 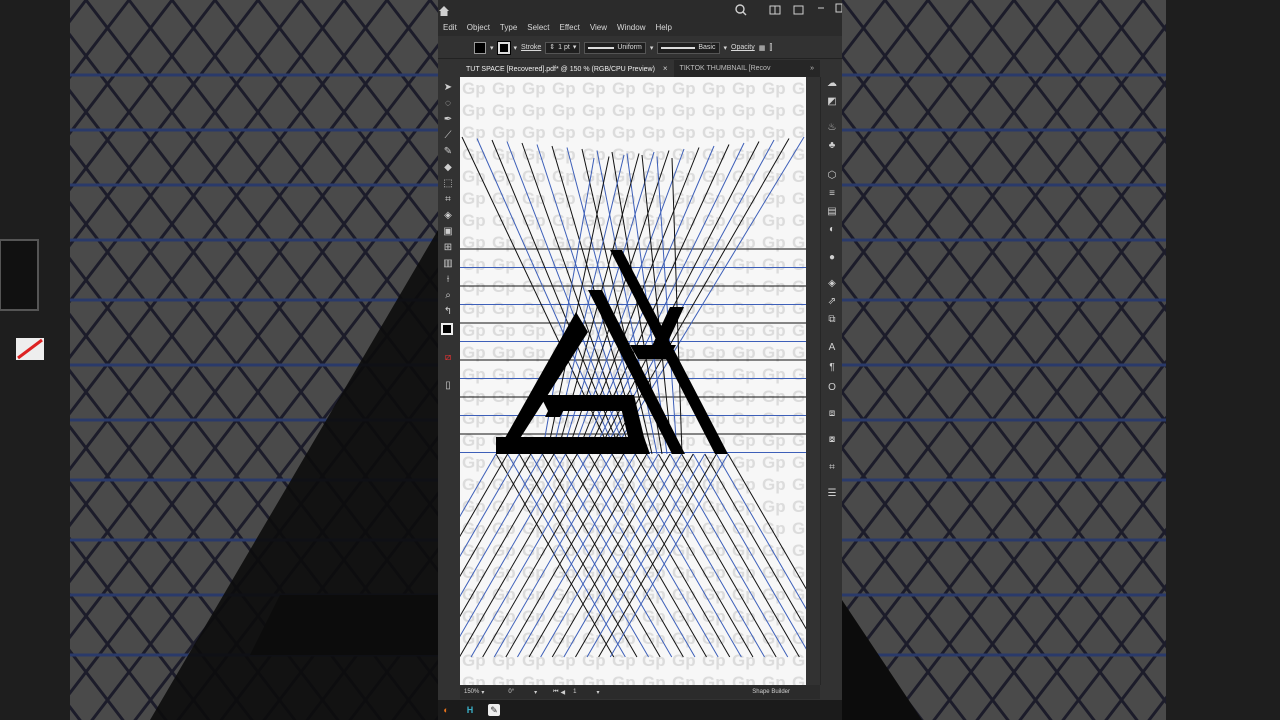 What do you see at coordinates (598, 28) in the screenshot?
I see `menu-view: View` at bounding box center [598, 28].